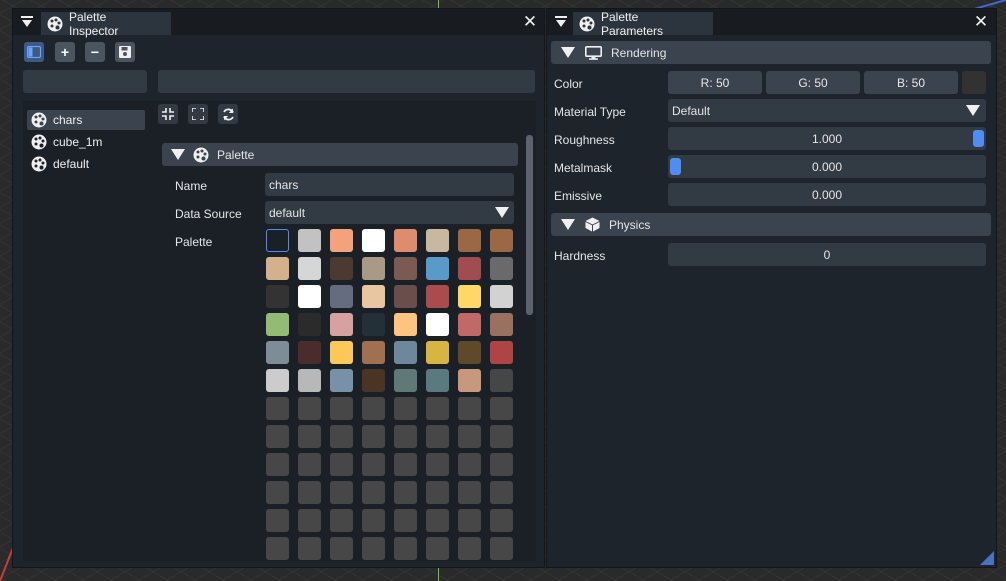 This screenshot has height=581, width=1006. Describe the element at coordinates (715, 82) in the screenshot. I see `color-r-field: R: 50` at that location.